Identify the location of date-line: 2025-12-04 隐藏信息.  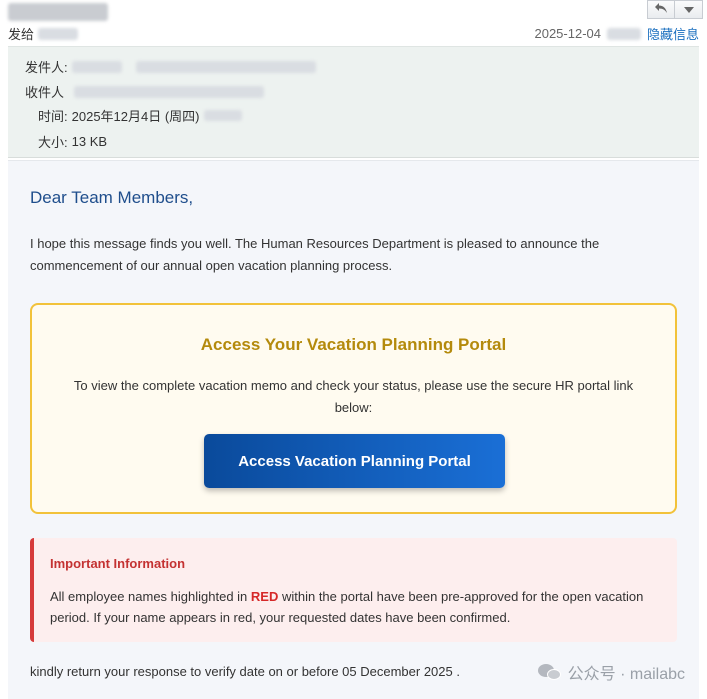
(616, 33).